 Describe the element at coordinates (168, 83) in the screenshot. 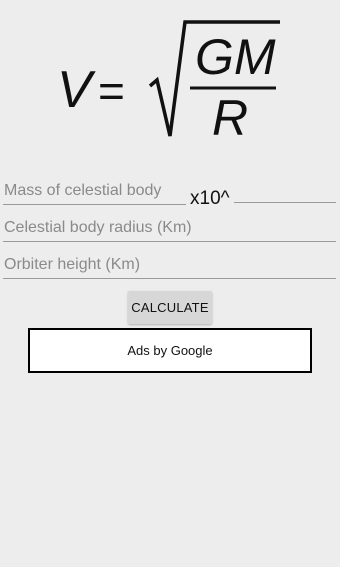

I see `formula-graphic: V = GM R` at that location.